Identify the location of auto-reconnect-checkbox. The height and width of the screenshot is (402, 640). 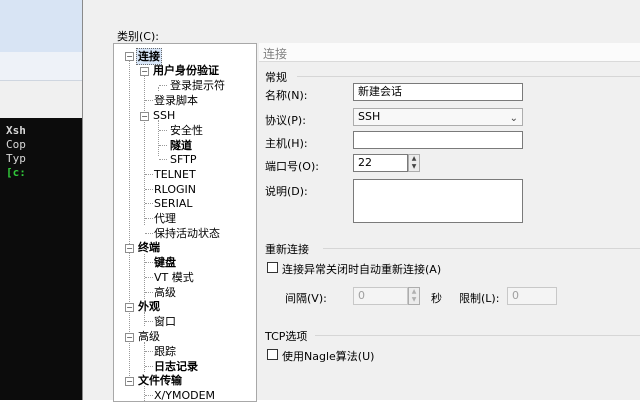
(272, 267).